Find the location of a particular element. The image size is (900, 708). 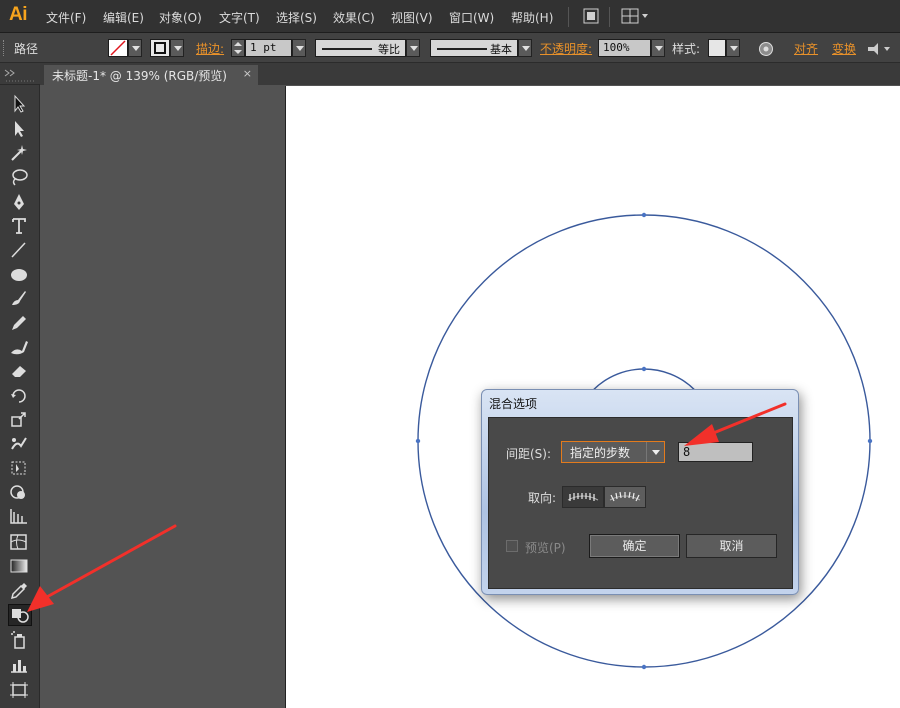

warp-tool-icon is located at coordinates (20, 445).